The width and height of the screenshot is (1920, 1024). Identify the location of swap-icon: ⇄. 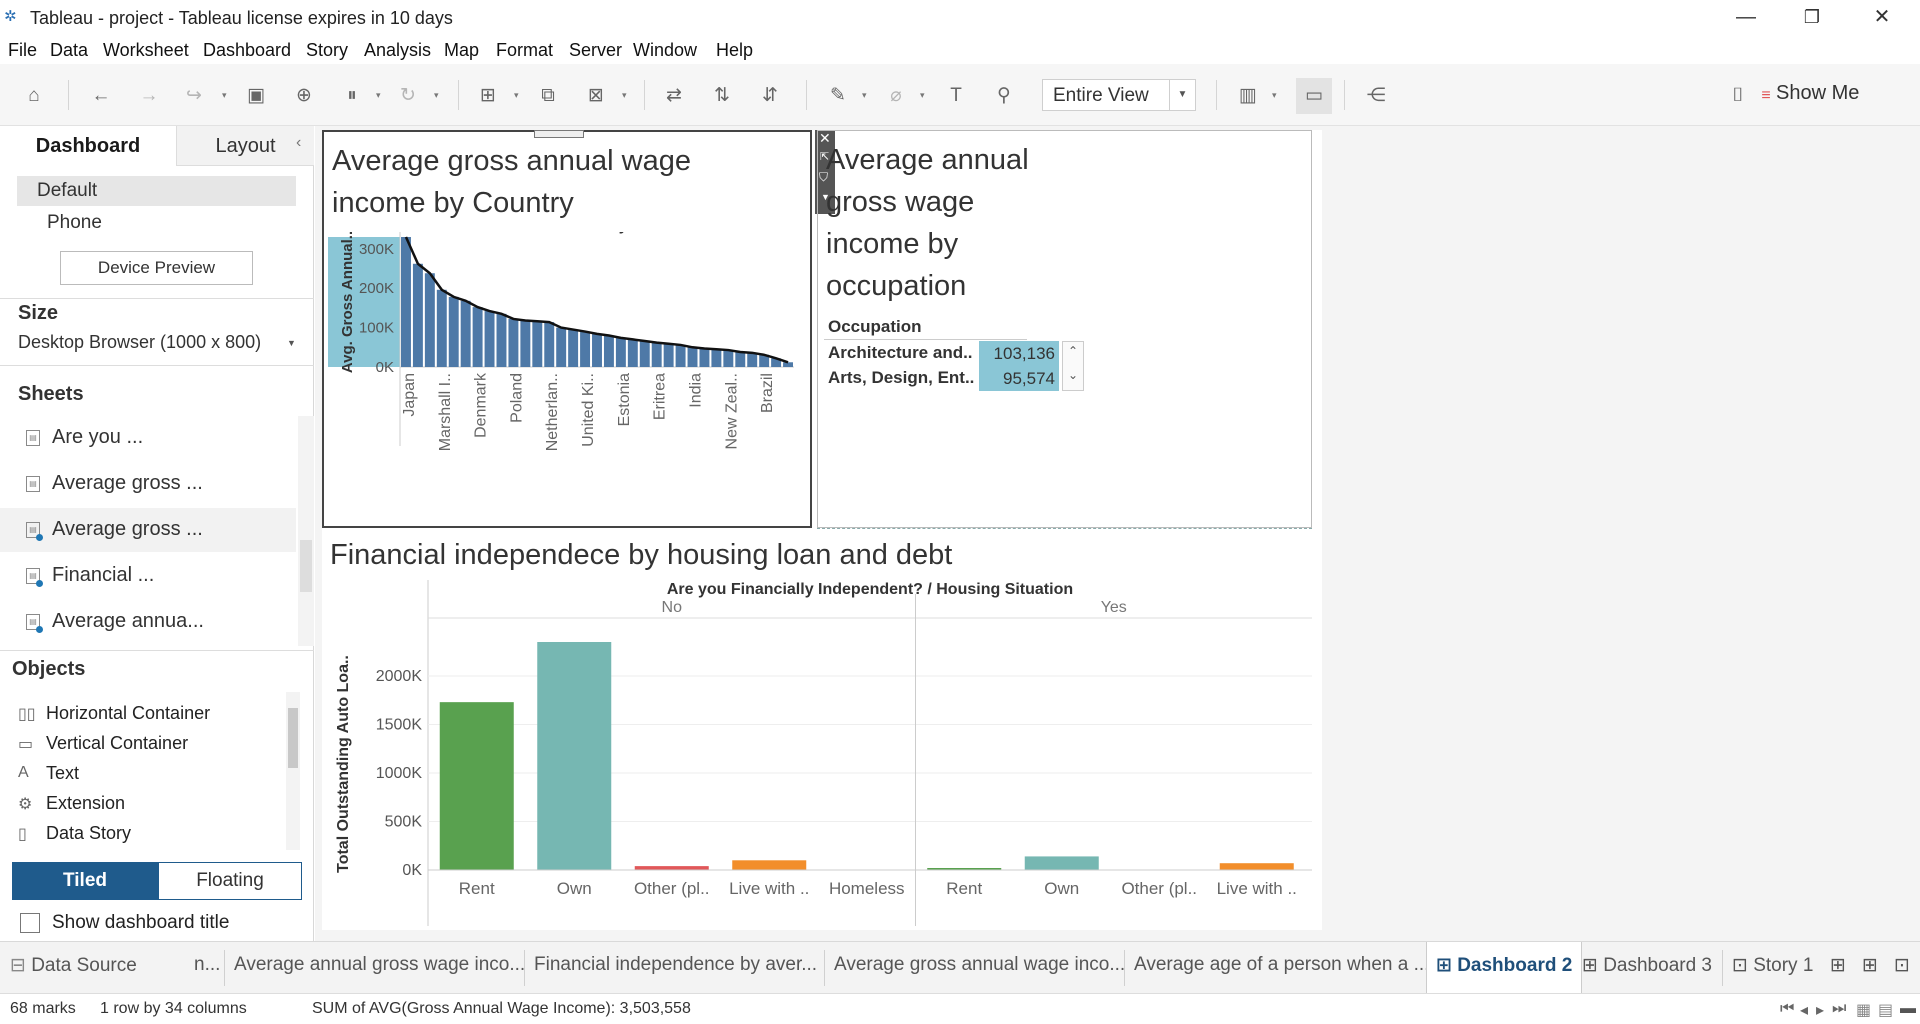
(674, 96).